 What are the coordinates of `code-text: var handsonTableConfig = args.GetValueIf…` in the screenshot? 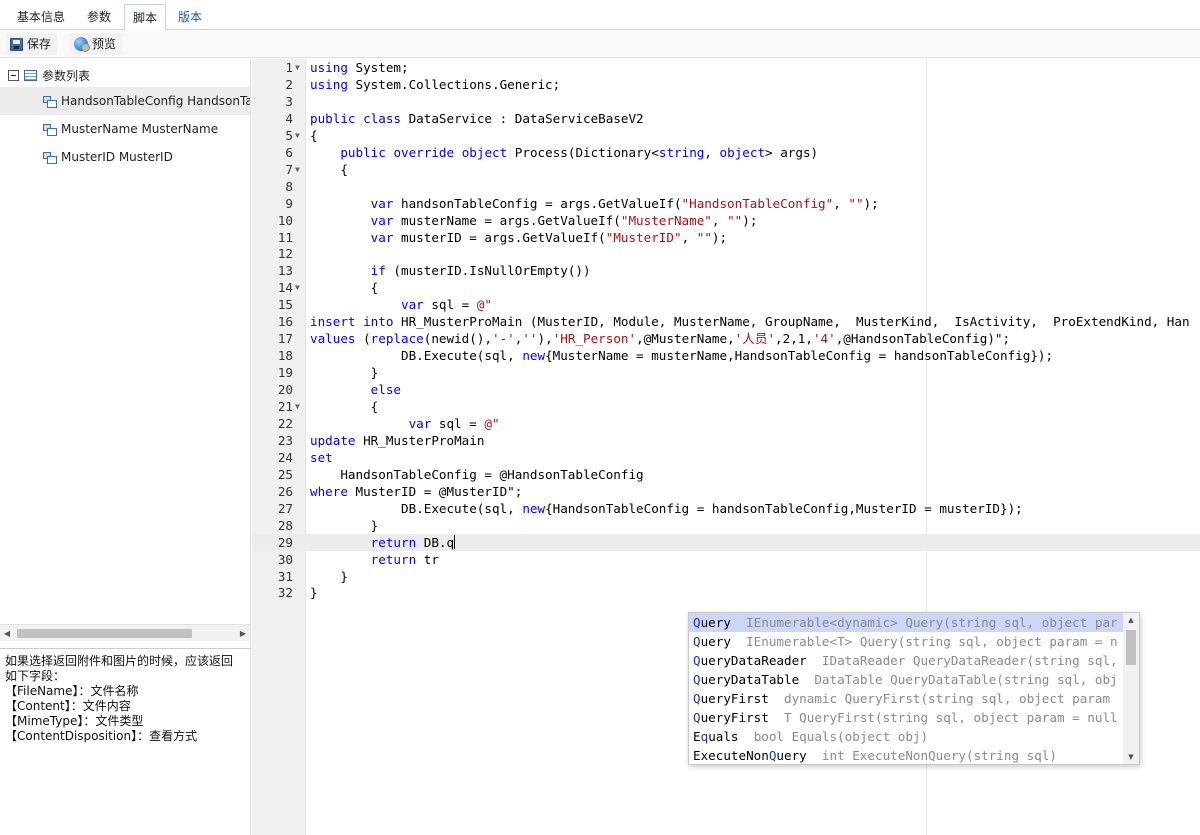 It's located at (624, 203).